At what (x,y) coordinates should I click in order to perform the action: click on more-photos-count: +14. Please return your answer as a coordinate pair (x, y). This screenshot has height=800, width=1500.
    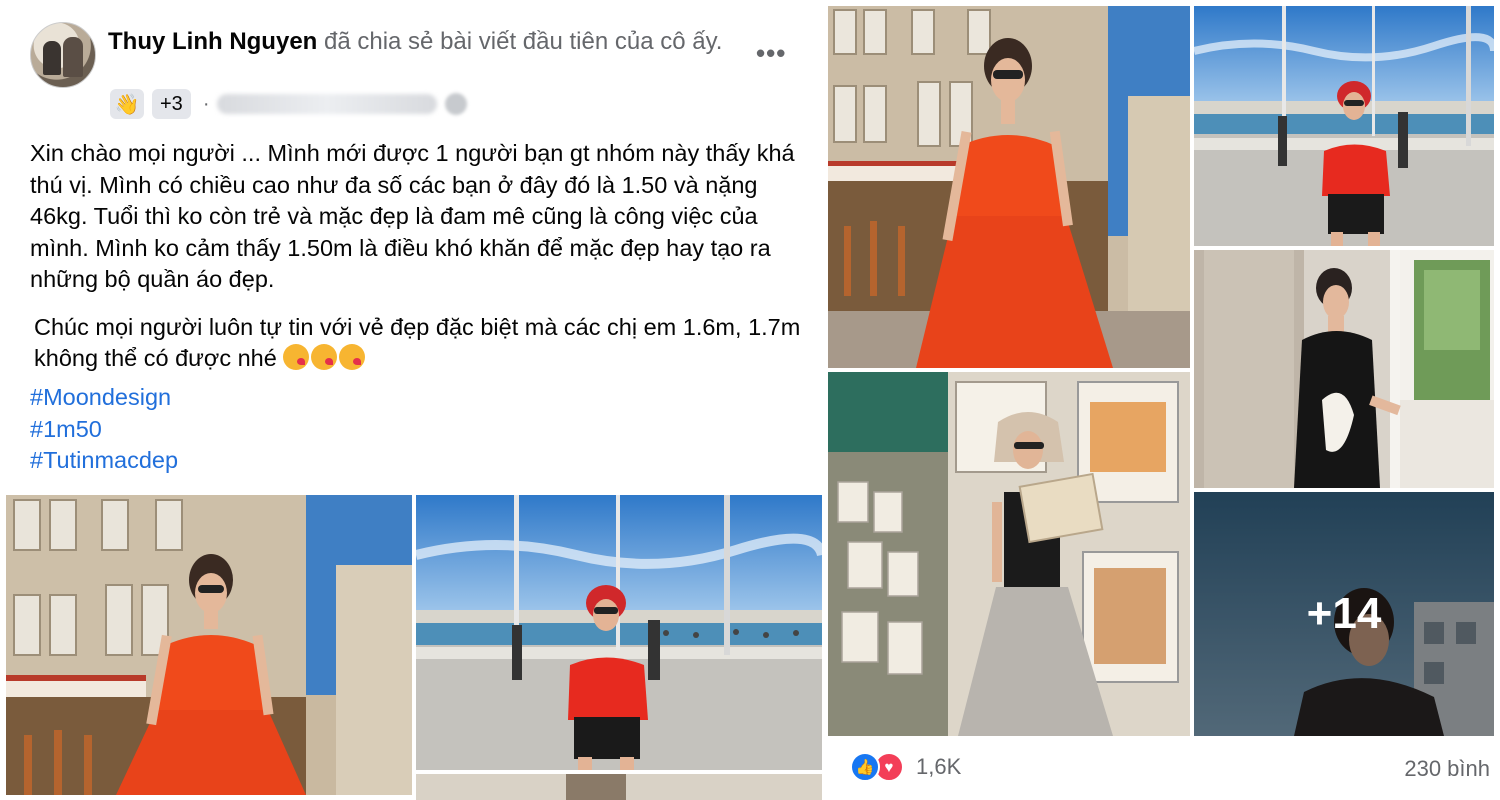
    Looking at the image, I should click on (1344, 613).